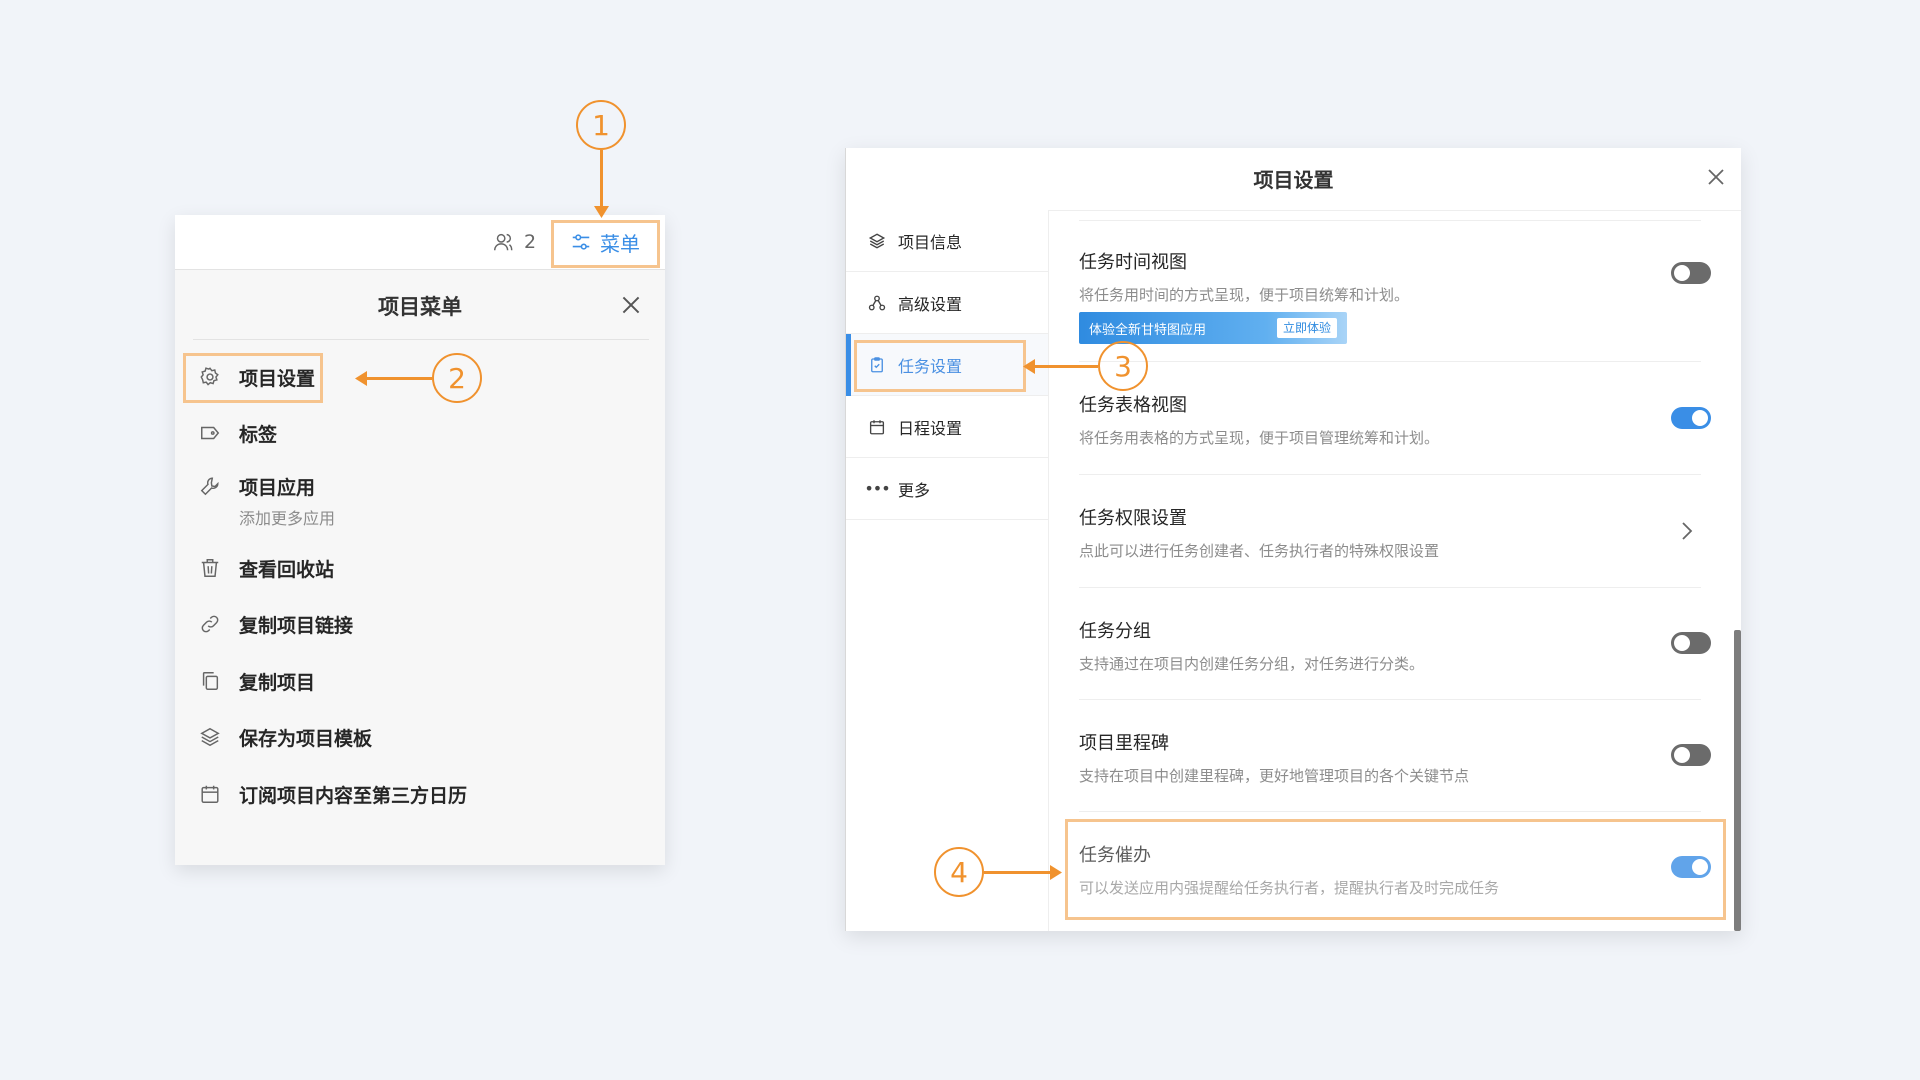  What do you see at coordinates (877, 488) in the screenshot?
I see `more-icon: •••` at bounding box center [877, 488].